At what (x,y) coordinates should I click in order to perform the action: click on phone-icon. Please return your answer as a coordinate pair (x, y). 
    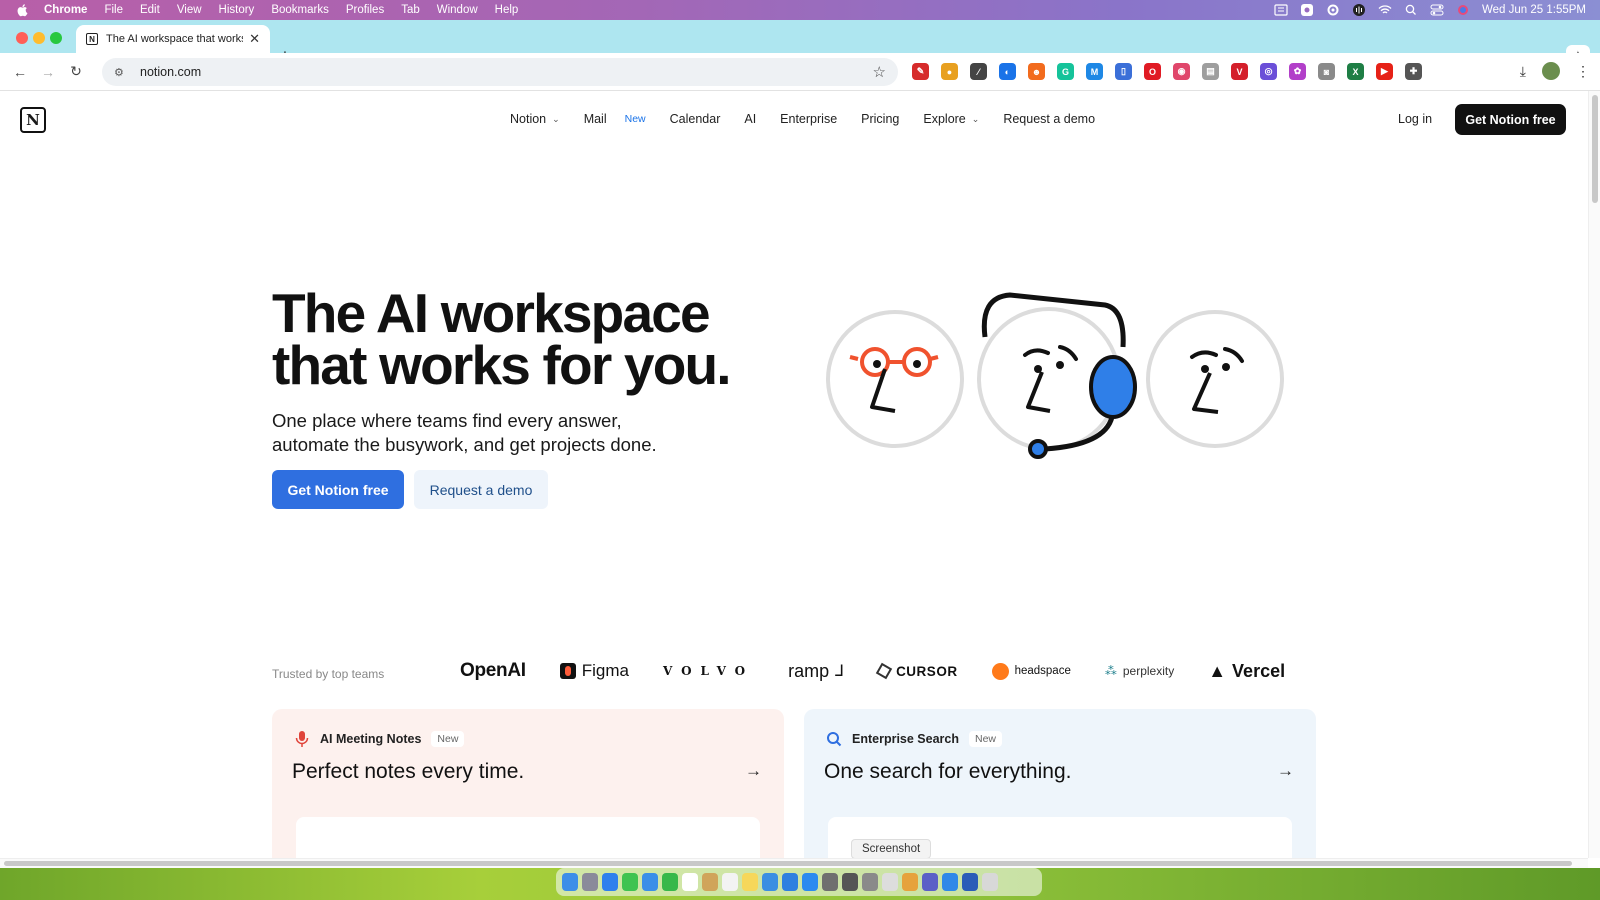
    Looking at the image, I should click on (850, 882).